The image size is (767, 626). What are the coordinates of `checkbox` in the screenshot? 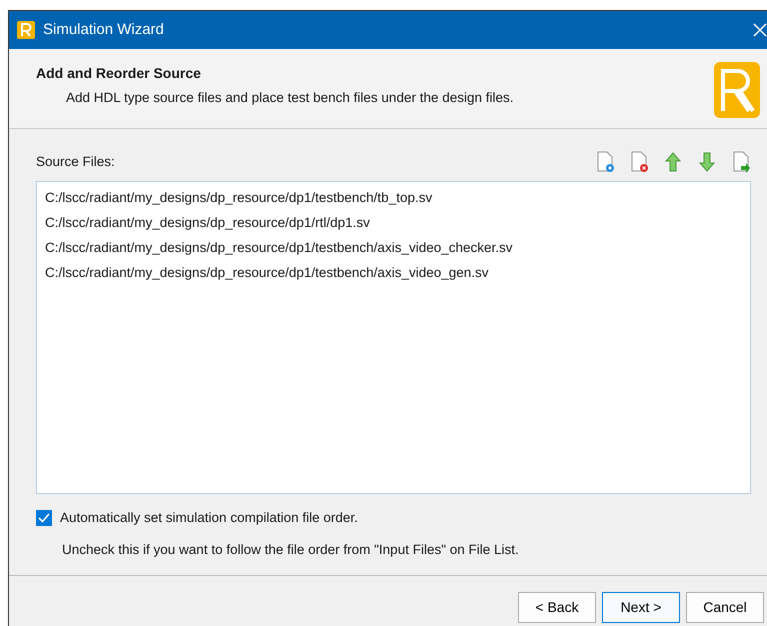 It's located at (44, 518).